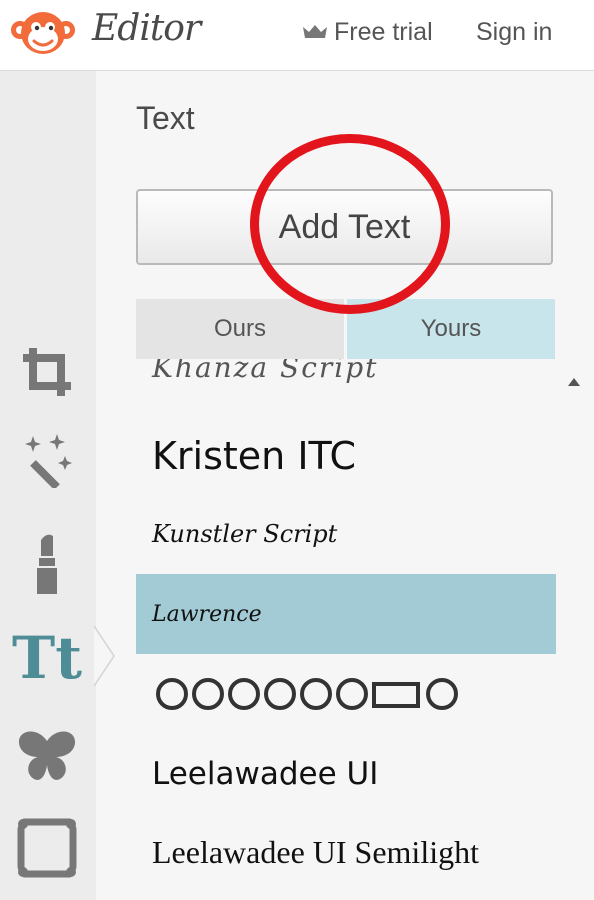 This screenshot has width=594, height=900. What do you see at coordinates (514, 32) in the screenshot?
I see `sign-in-link: Sign in` at bounding box center [514, 32].